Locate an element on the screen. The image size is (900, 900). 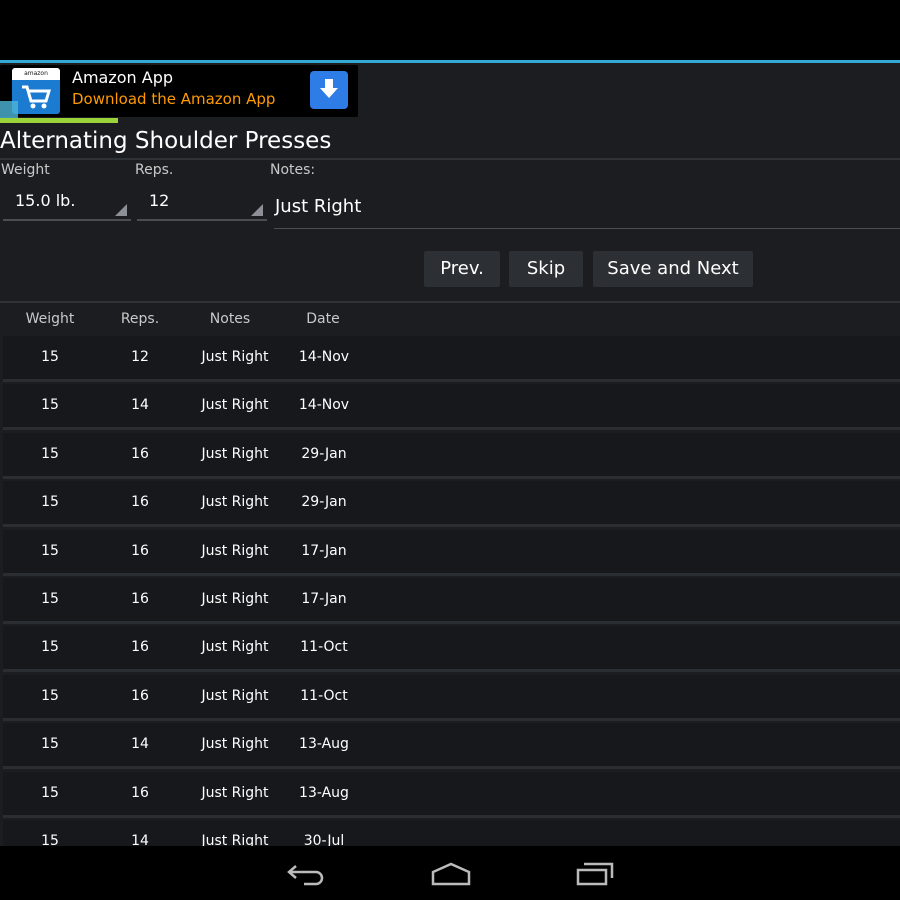
table-row: 15 14 Just Right 13-Aug is located at coordinates (451, 746).